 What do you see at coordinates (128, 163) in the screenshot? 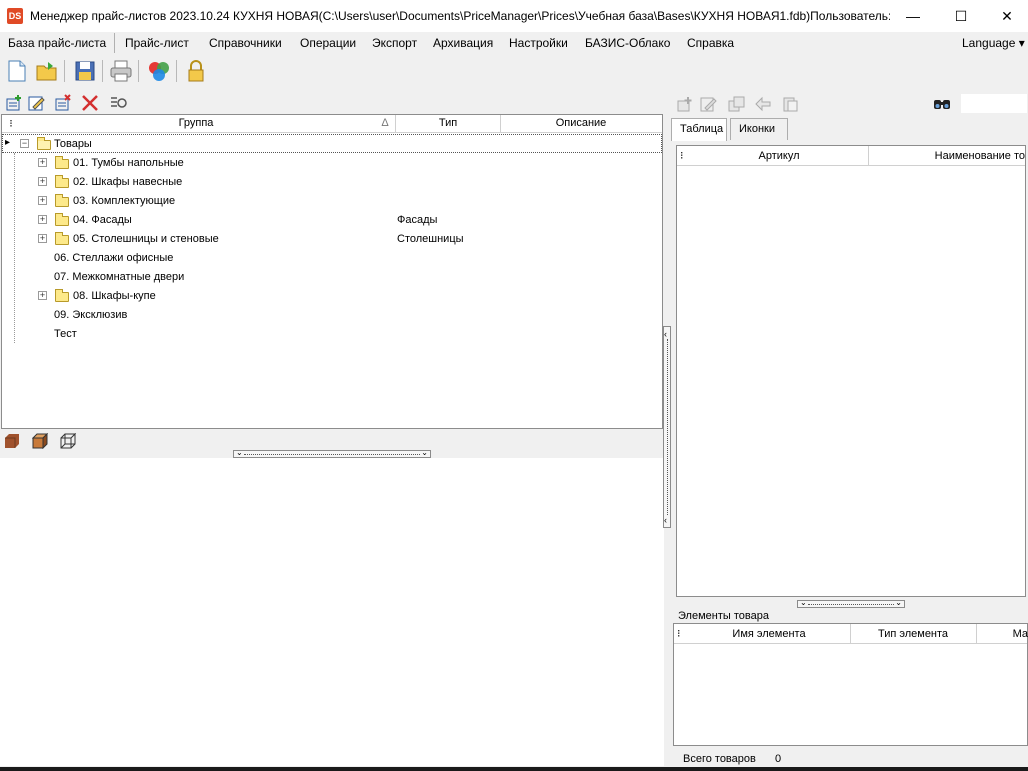
I see `tree-label: 01. Тумбы напольные` at bounding box center [128, 163].